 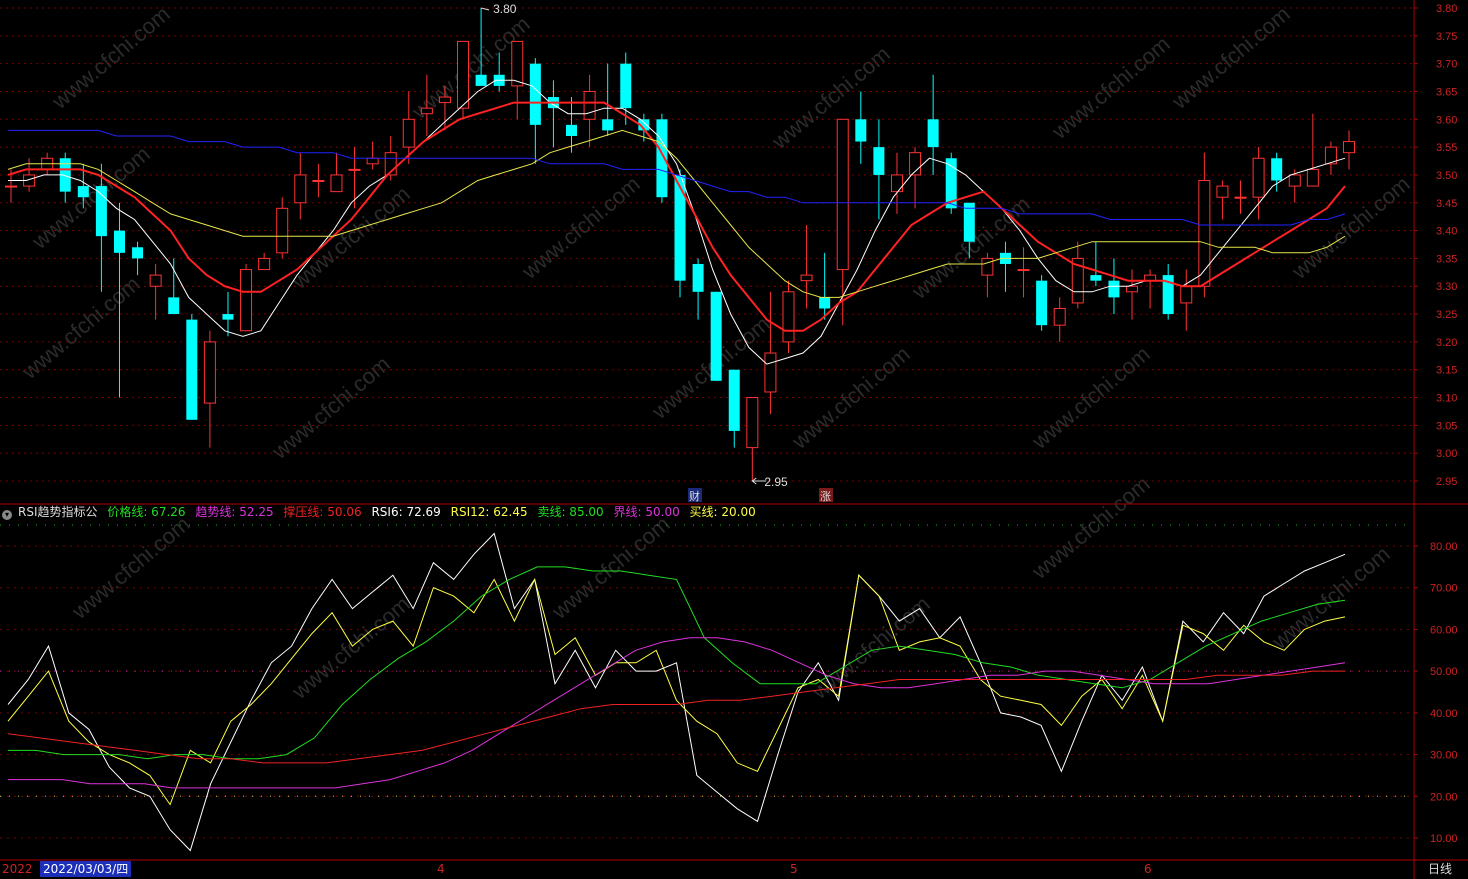 What do you see at coordinates (1110, 87) in the screenshot?
I see `watermark-13: www.cfchi.com` at bounding box center [1110, 87].